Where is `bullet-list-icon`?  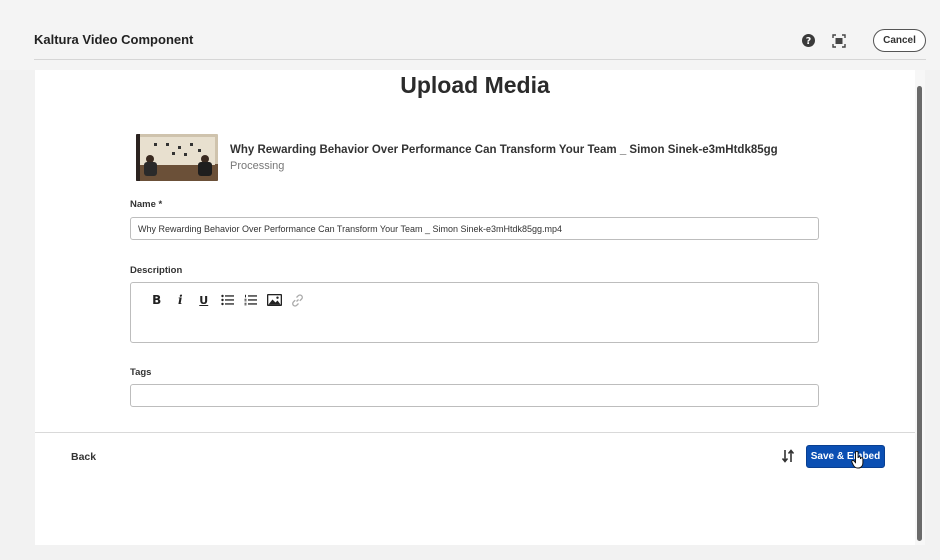
bullet-list-icon is located at coordinates (227, 300).